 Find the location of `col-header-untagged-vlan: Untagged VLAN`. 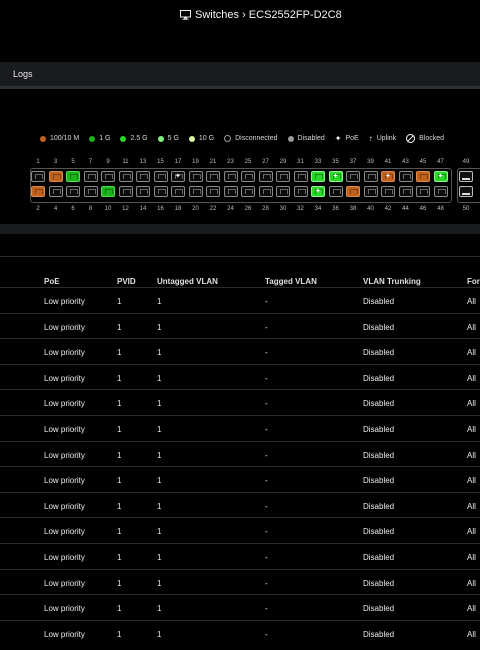

col-header-untagged-vlan: Untagged VLAN is located at coordinates (187, 281).